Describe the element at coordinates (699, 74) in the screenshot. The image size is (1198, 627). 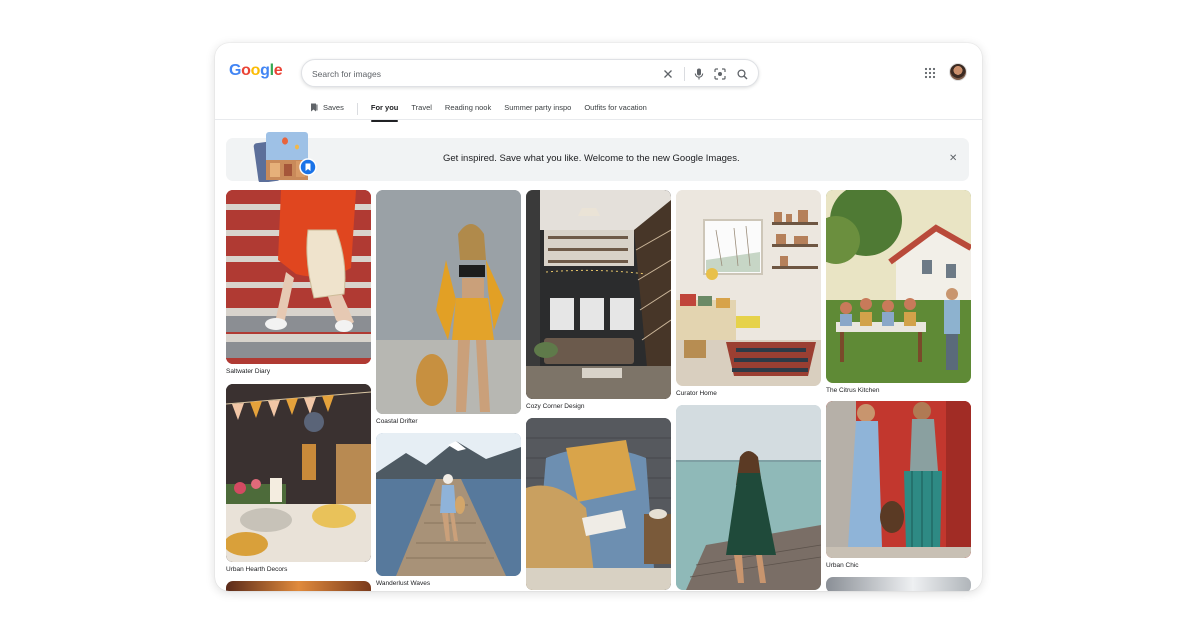
I see `mic-icon` at that location.